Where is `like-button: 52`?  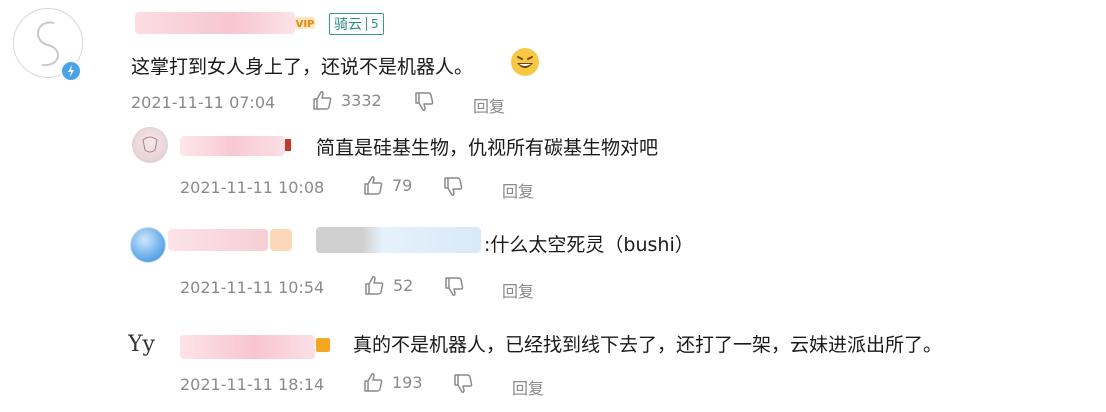
like-button: 52 is located at coordinates (388, 285).